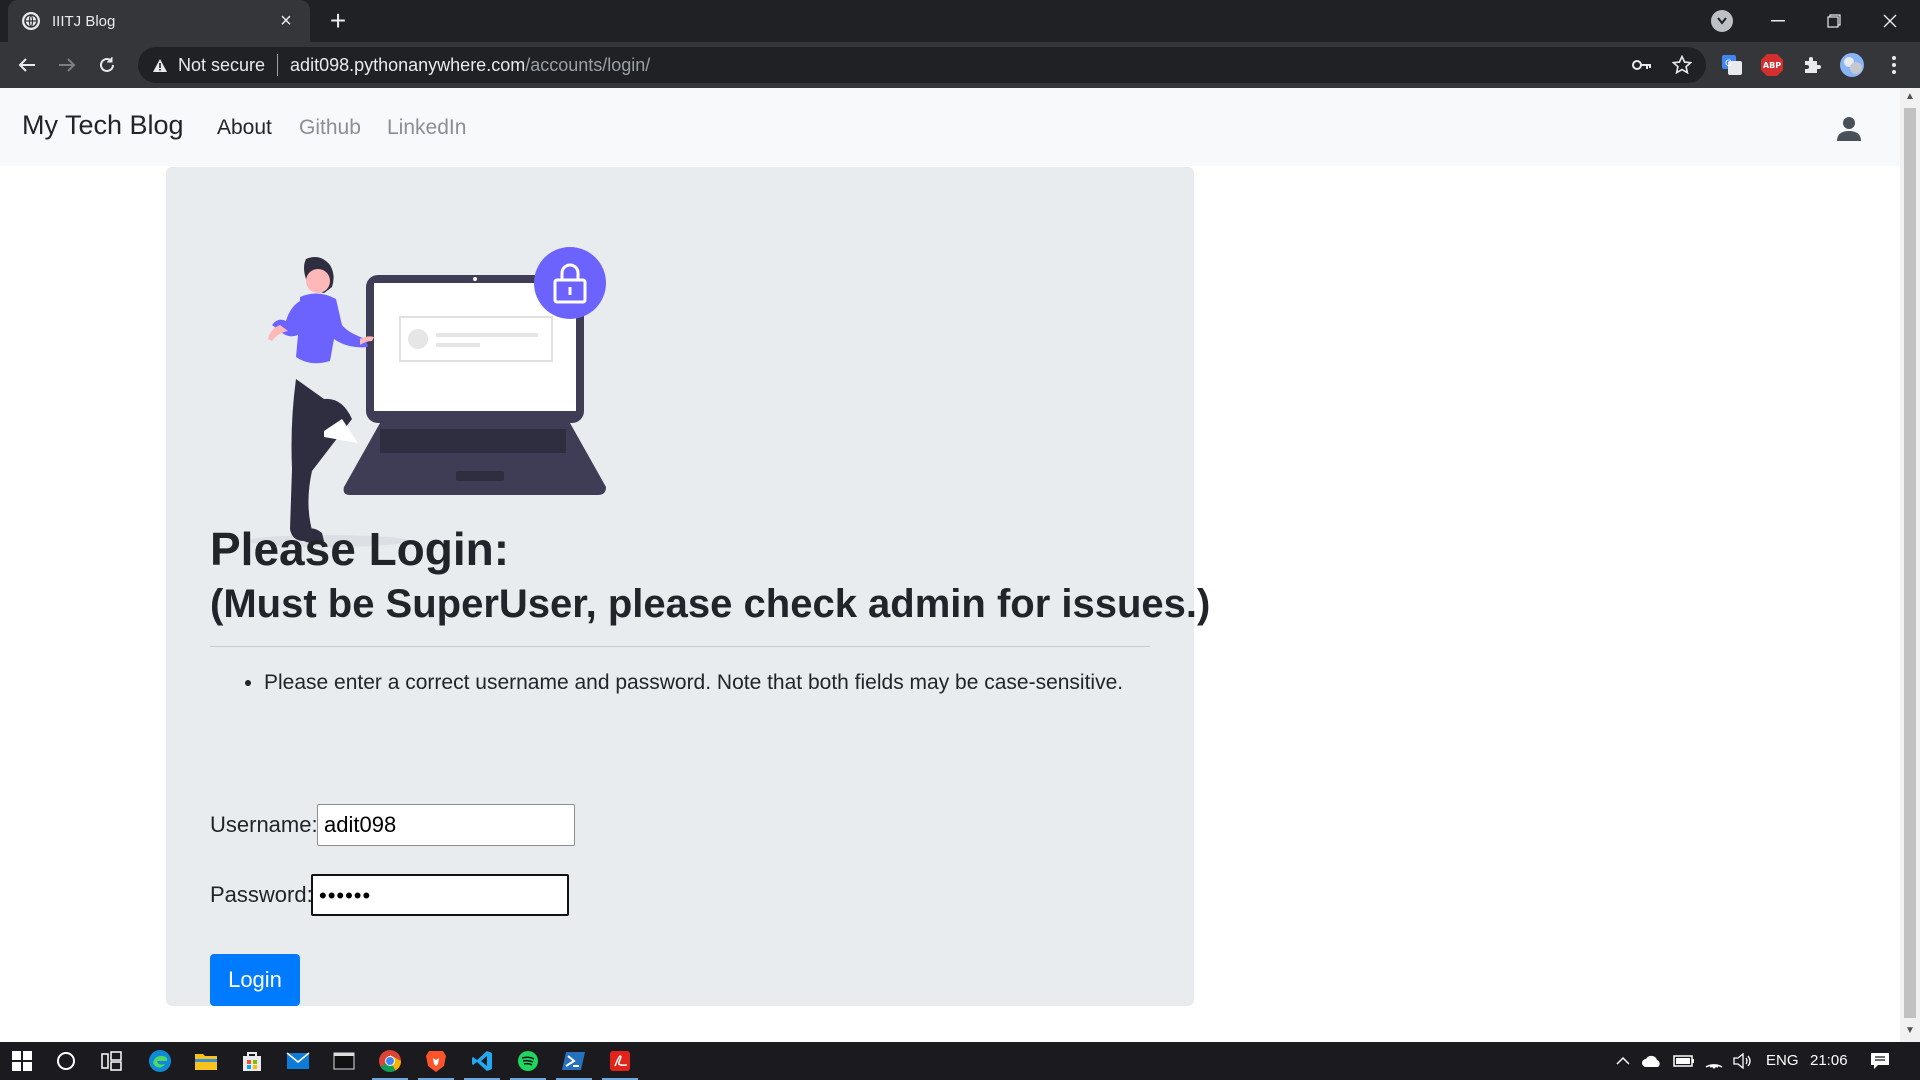  What do you see at coordinates (1849, 129) in the screenshot?
I see `user-icon` at bounding box center [1849, 129].